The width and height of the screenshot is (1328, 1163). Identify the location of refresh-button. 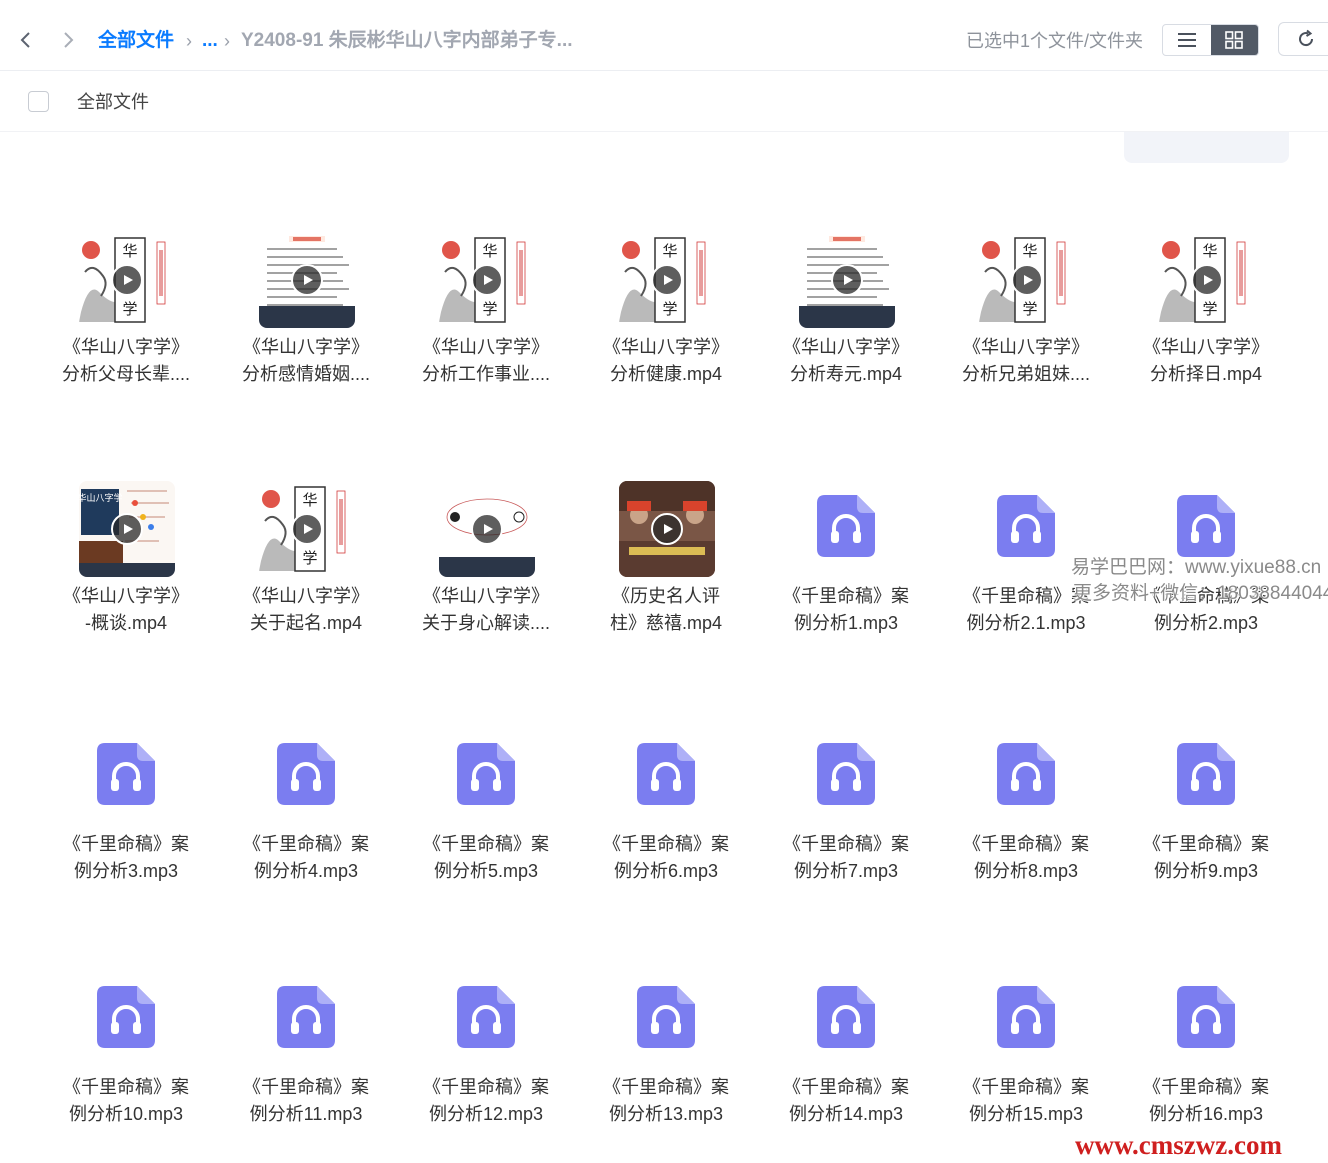
(1303, 39).